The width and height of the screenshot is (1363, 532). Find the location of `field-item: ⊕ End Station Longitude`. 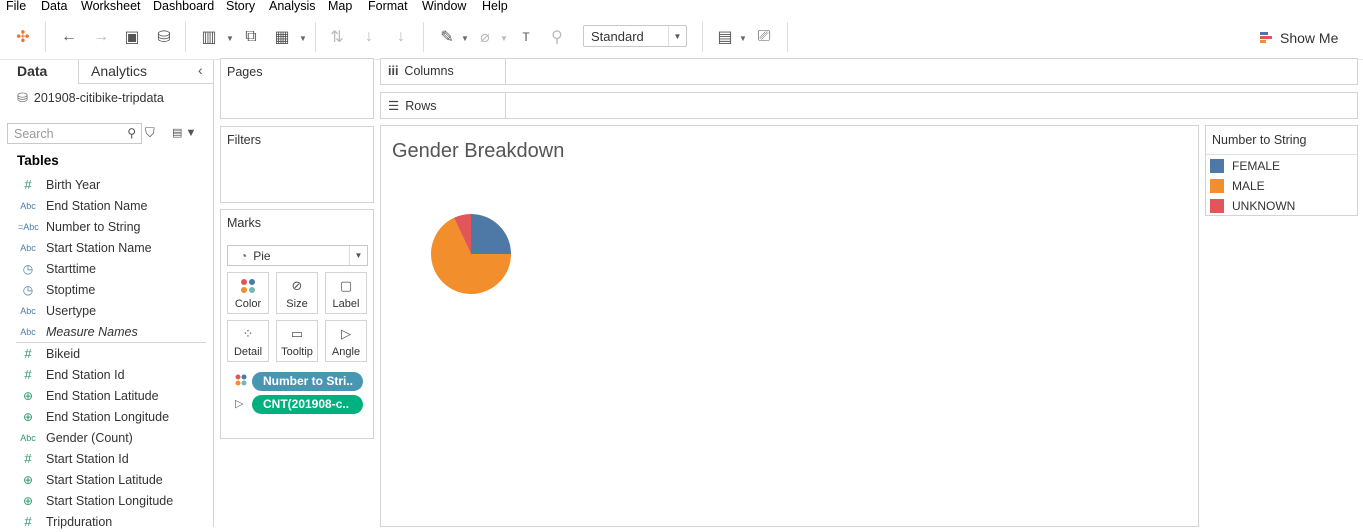

field-item: ⊕ End Station Longitude is located at coordinates (107, 416).